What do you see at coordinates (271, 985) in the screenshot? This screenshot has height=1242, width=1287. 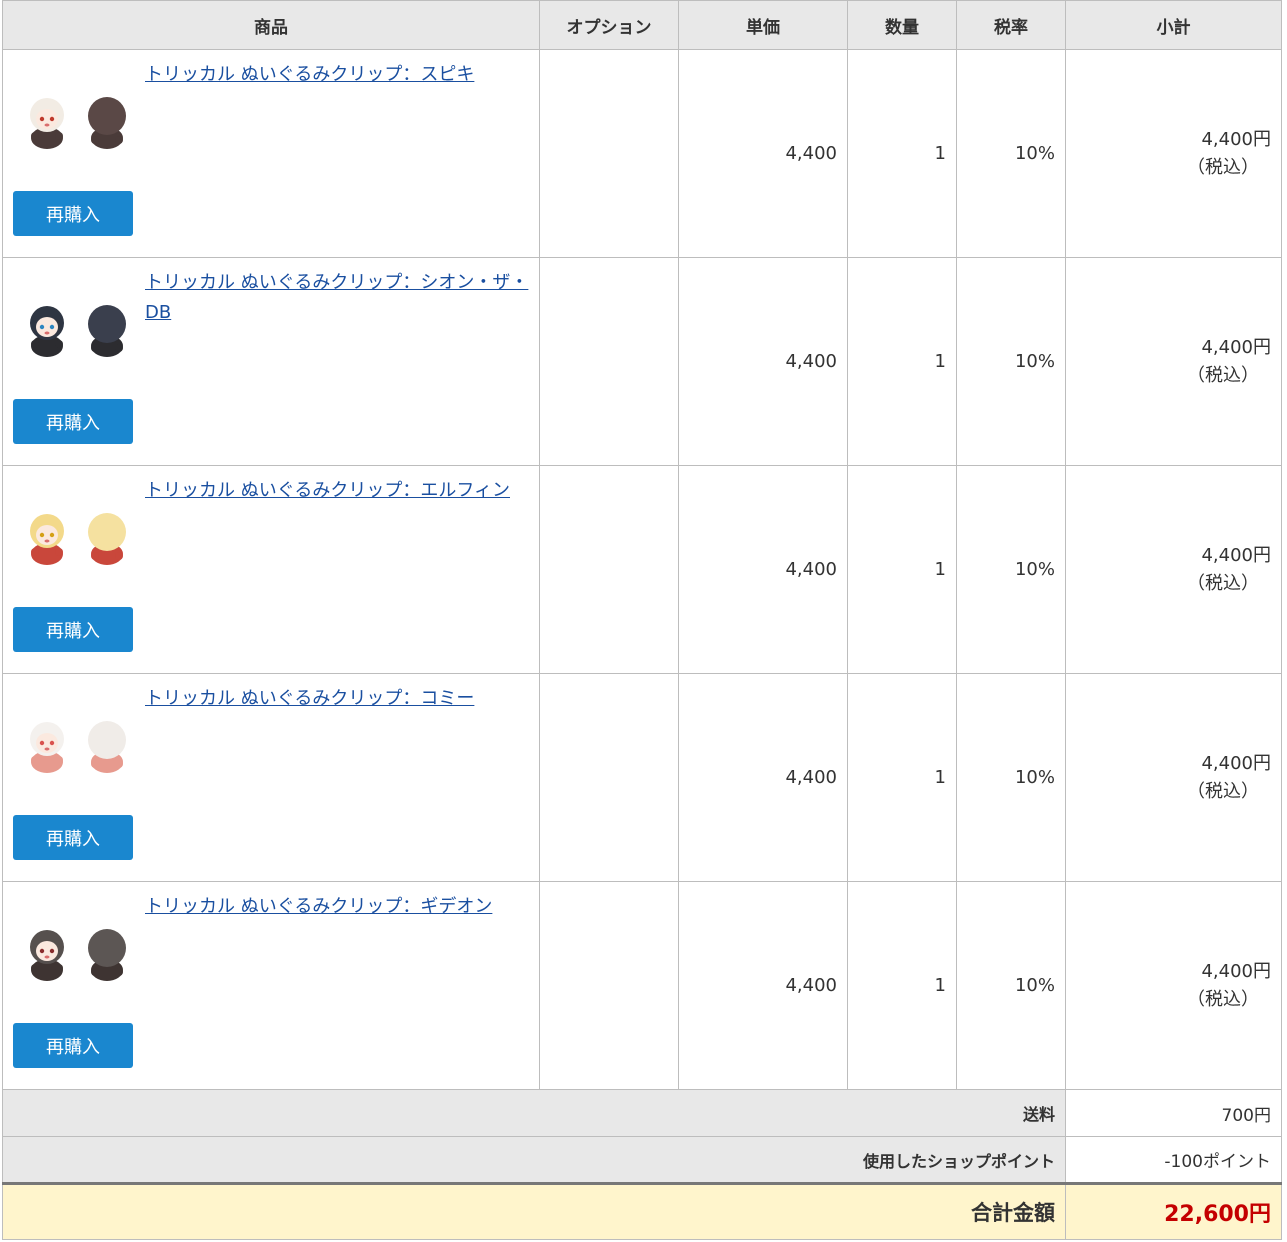 I see `product-cell: トリッカル ぬいぐるみクリップ：ギデオン 再購入` at bounding box center [271, 985].